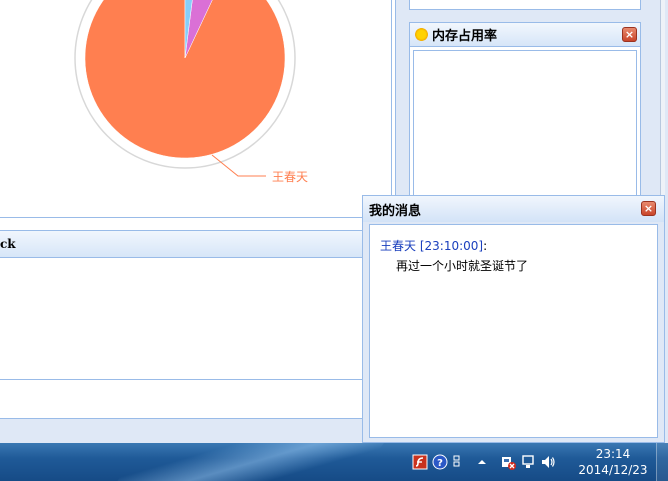 The width and height of the screenshot is (668, 481). What do you see at coordinates (485, 246) in the screenshot?
I see `message-colon: :` at bounding box center [485, 246].